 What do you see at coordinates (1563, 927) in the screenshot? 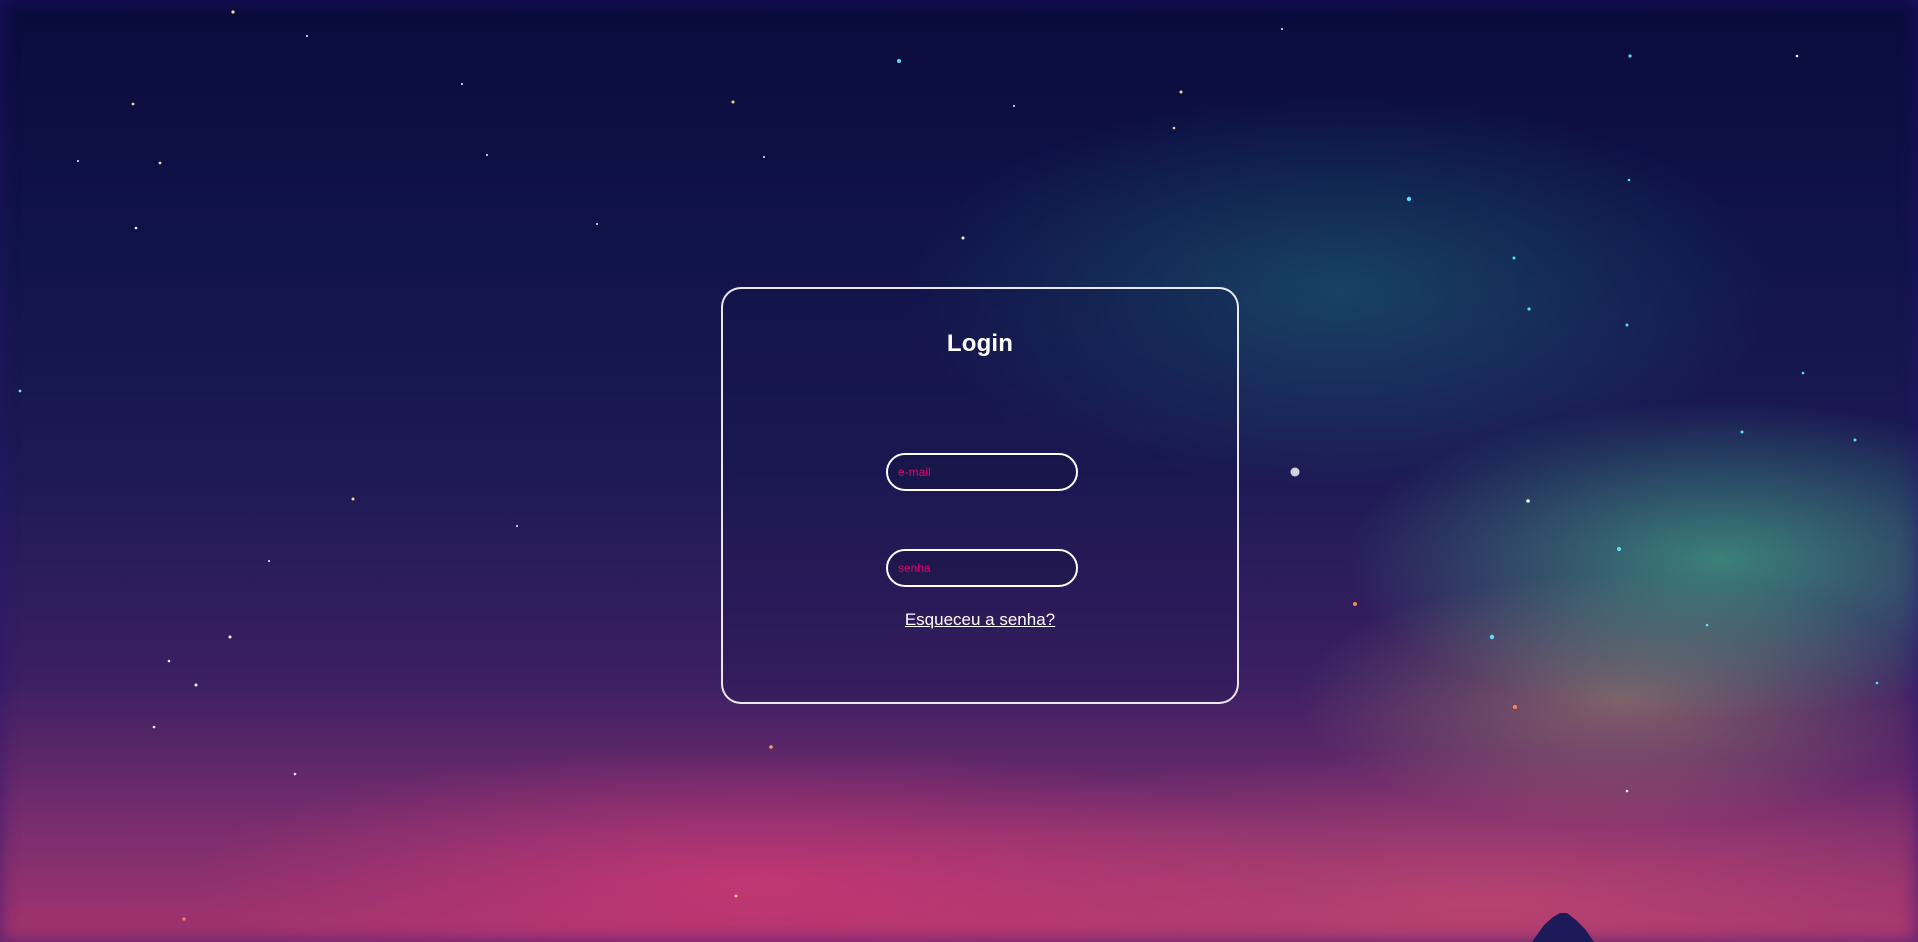
I see `mountain-silhouette` at bounding box center [1563, 927].